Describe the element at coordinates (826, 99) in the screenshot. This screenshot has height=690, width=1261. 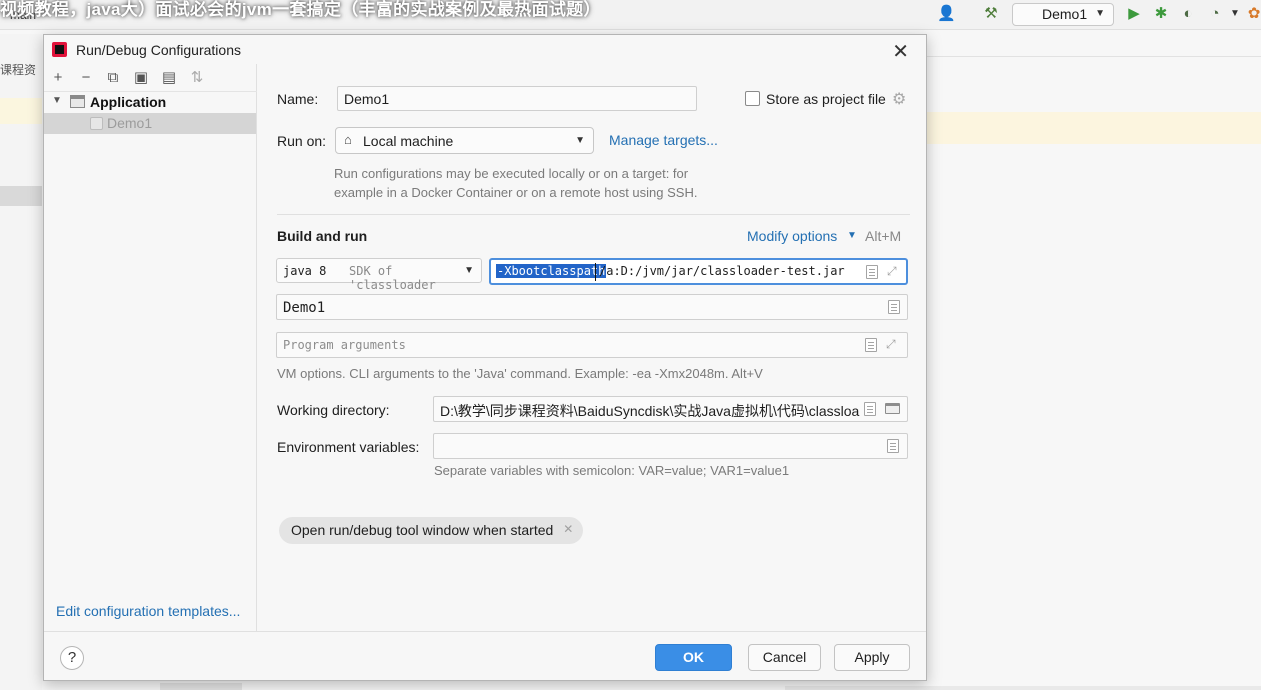
I see `store-as-project-label: Store as project file` at that location.